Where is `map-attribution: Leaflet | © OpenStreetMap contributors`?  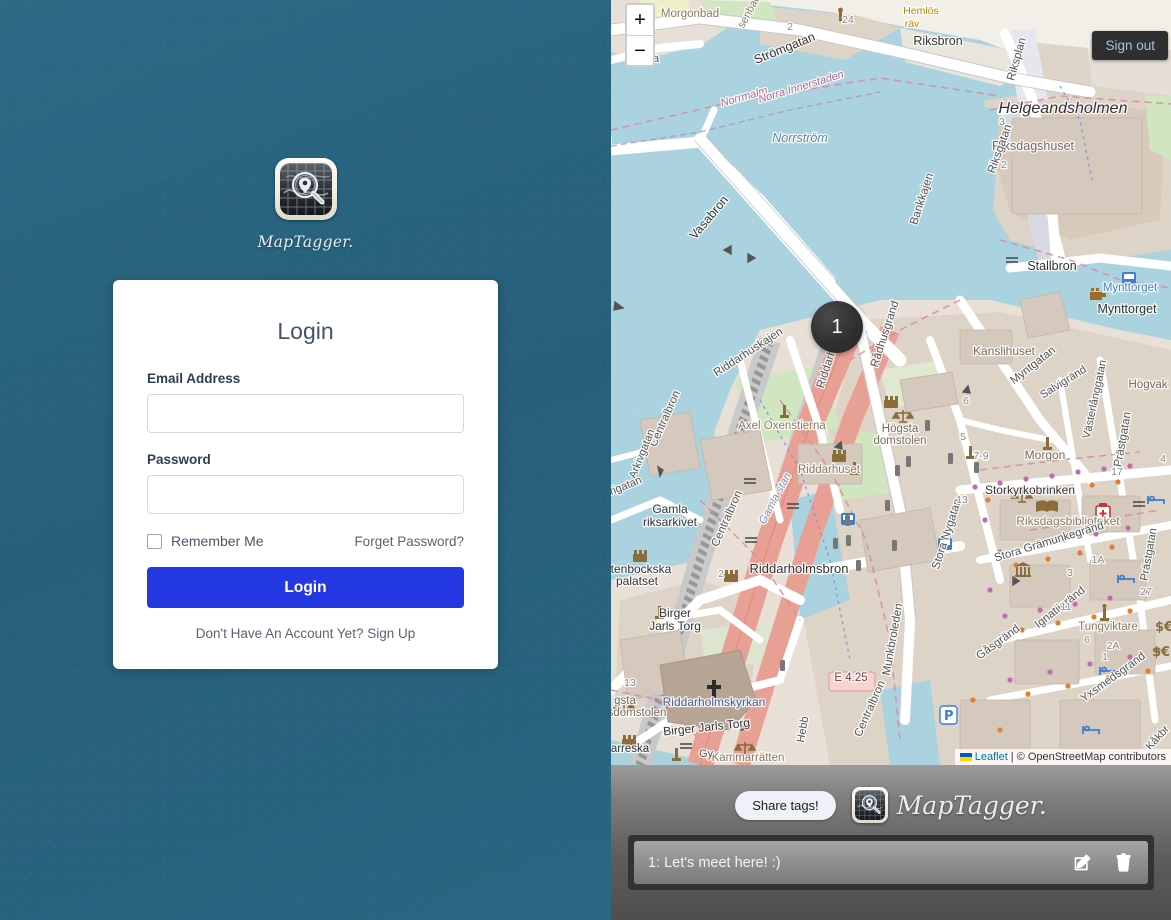 map-attribution: Leaflet | © OpenStreetMap contributors is located at coordinates (1062, 757).